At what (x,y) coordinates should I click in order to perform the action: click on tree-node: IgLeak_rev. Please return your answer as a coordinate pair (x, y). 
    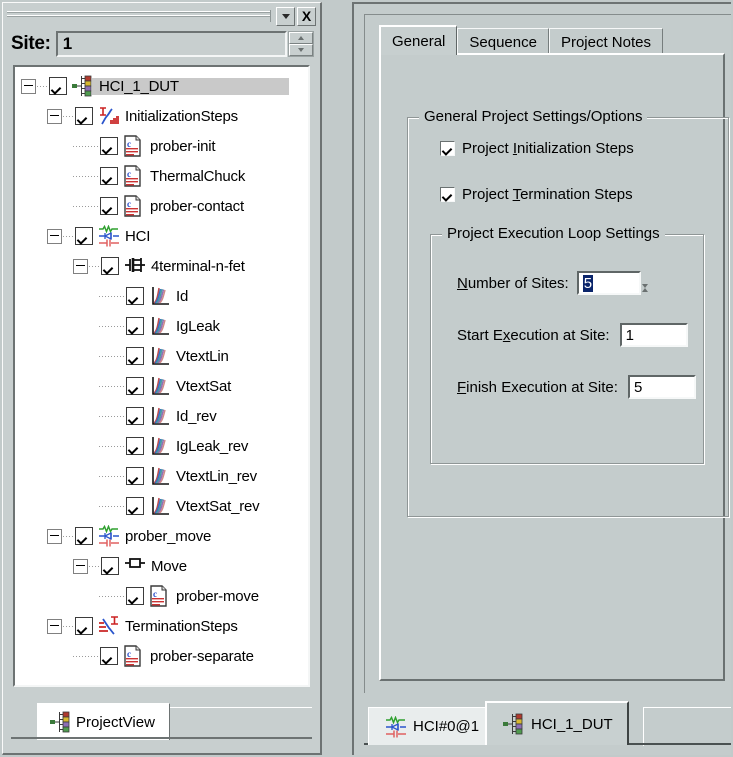
    Looking at the image, I should click on (164, 446).